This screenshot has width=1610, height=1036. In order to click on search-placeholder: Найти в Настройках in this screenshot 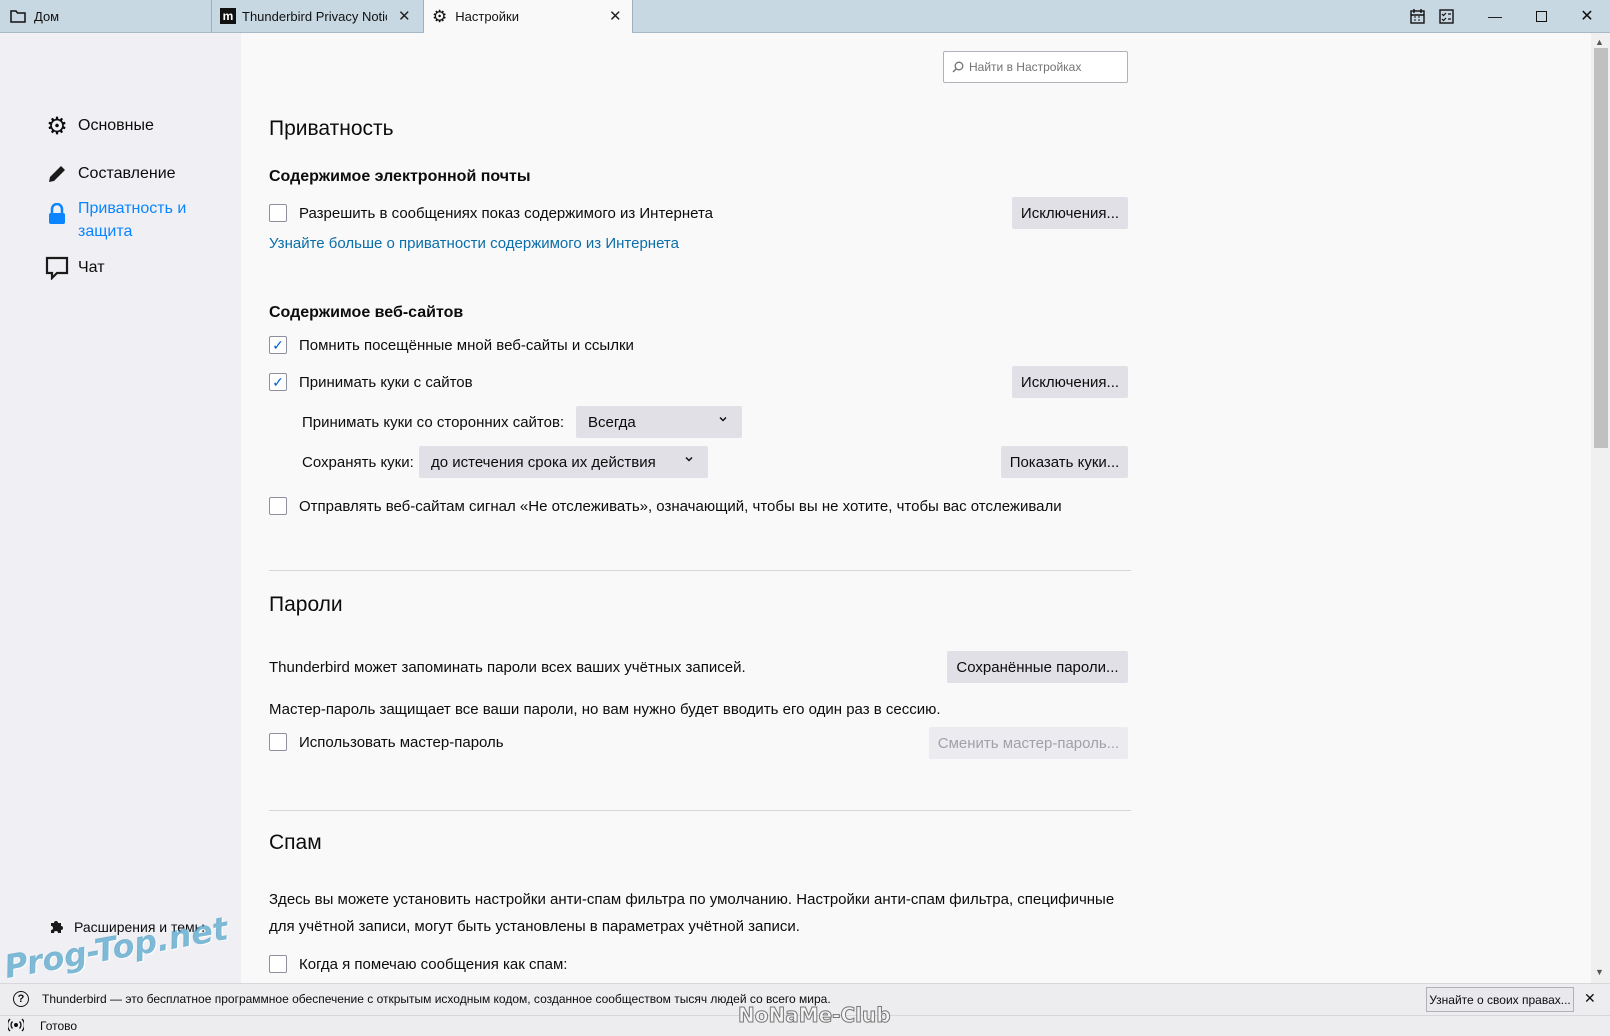, I will do `click(1025, 67)`.